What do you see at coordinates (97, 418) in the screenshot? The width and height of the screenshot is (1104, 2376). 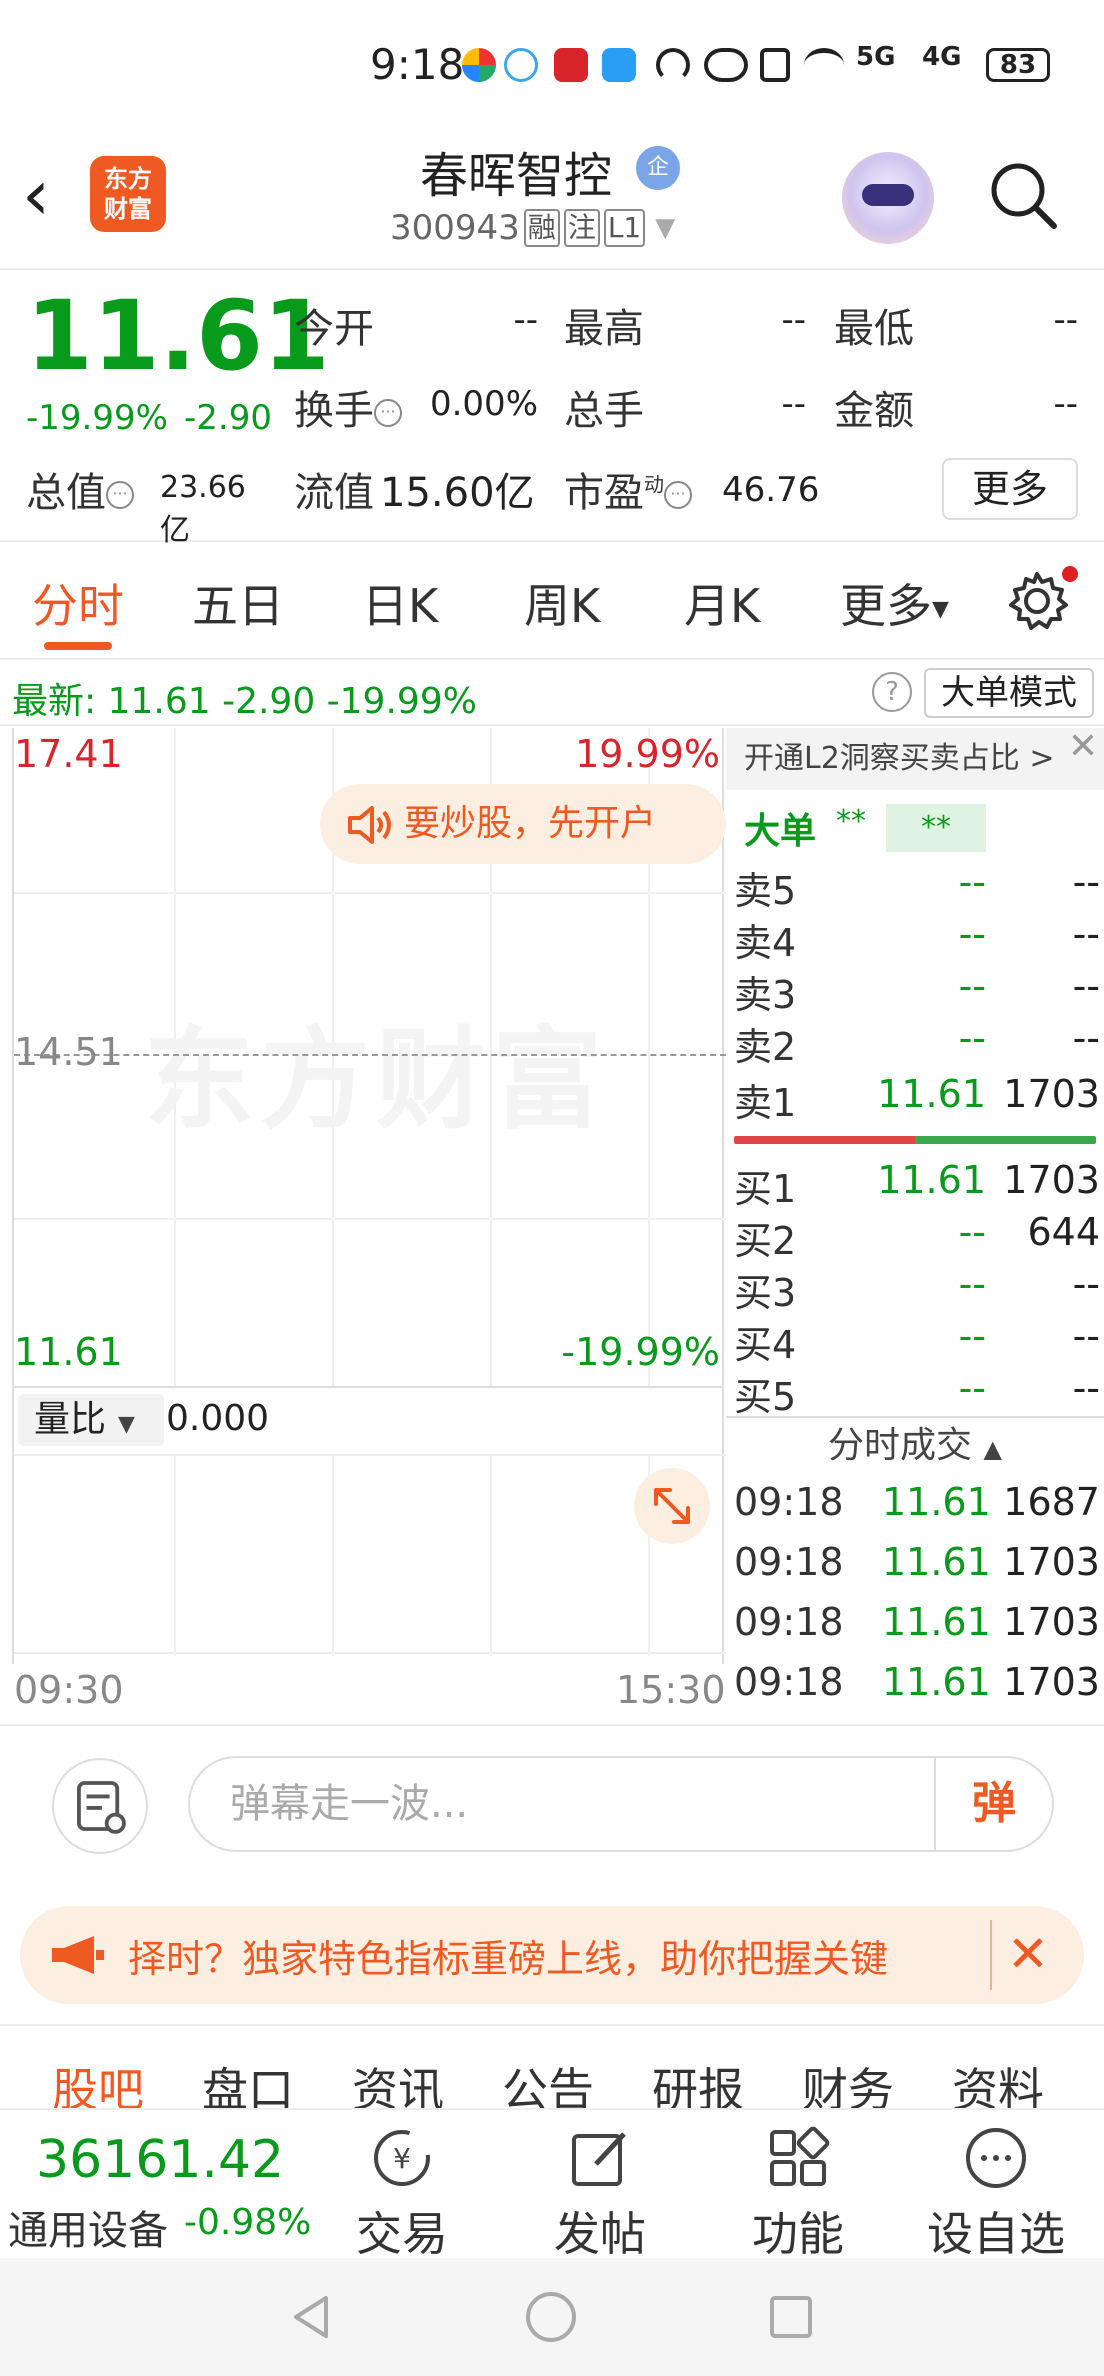 I see `change-percent: -19.99%` at bounding box center [97, 418].